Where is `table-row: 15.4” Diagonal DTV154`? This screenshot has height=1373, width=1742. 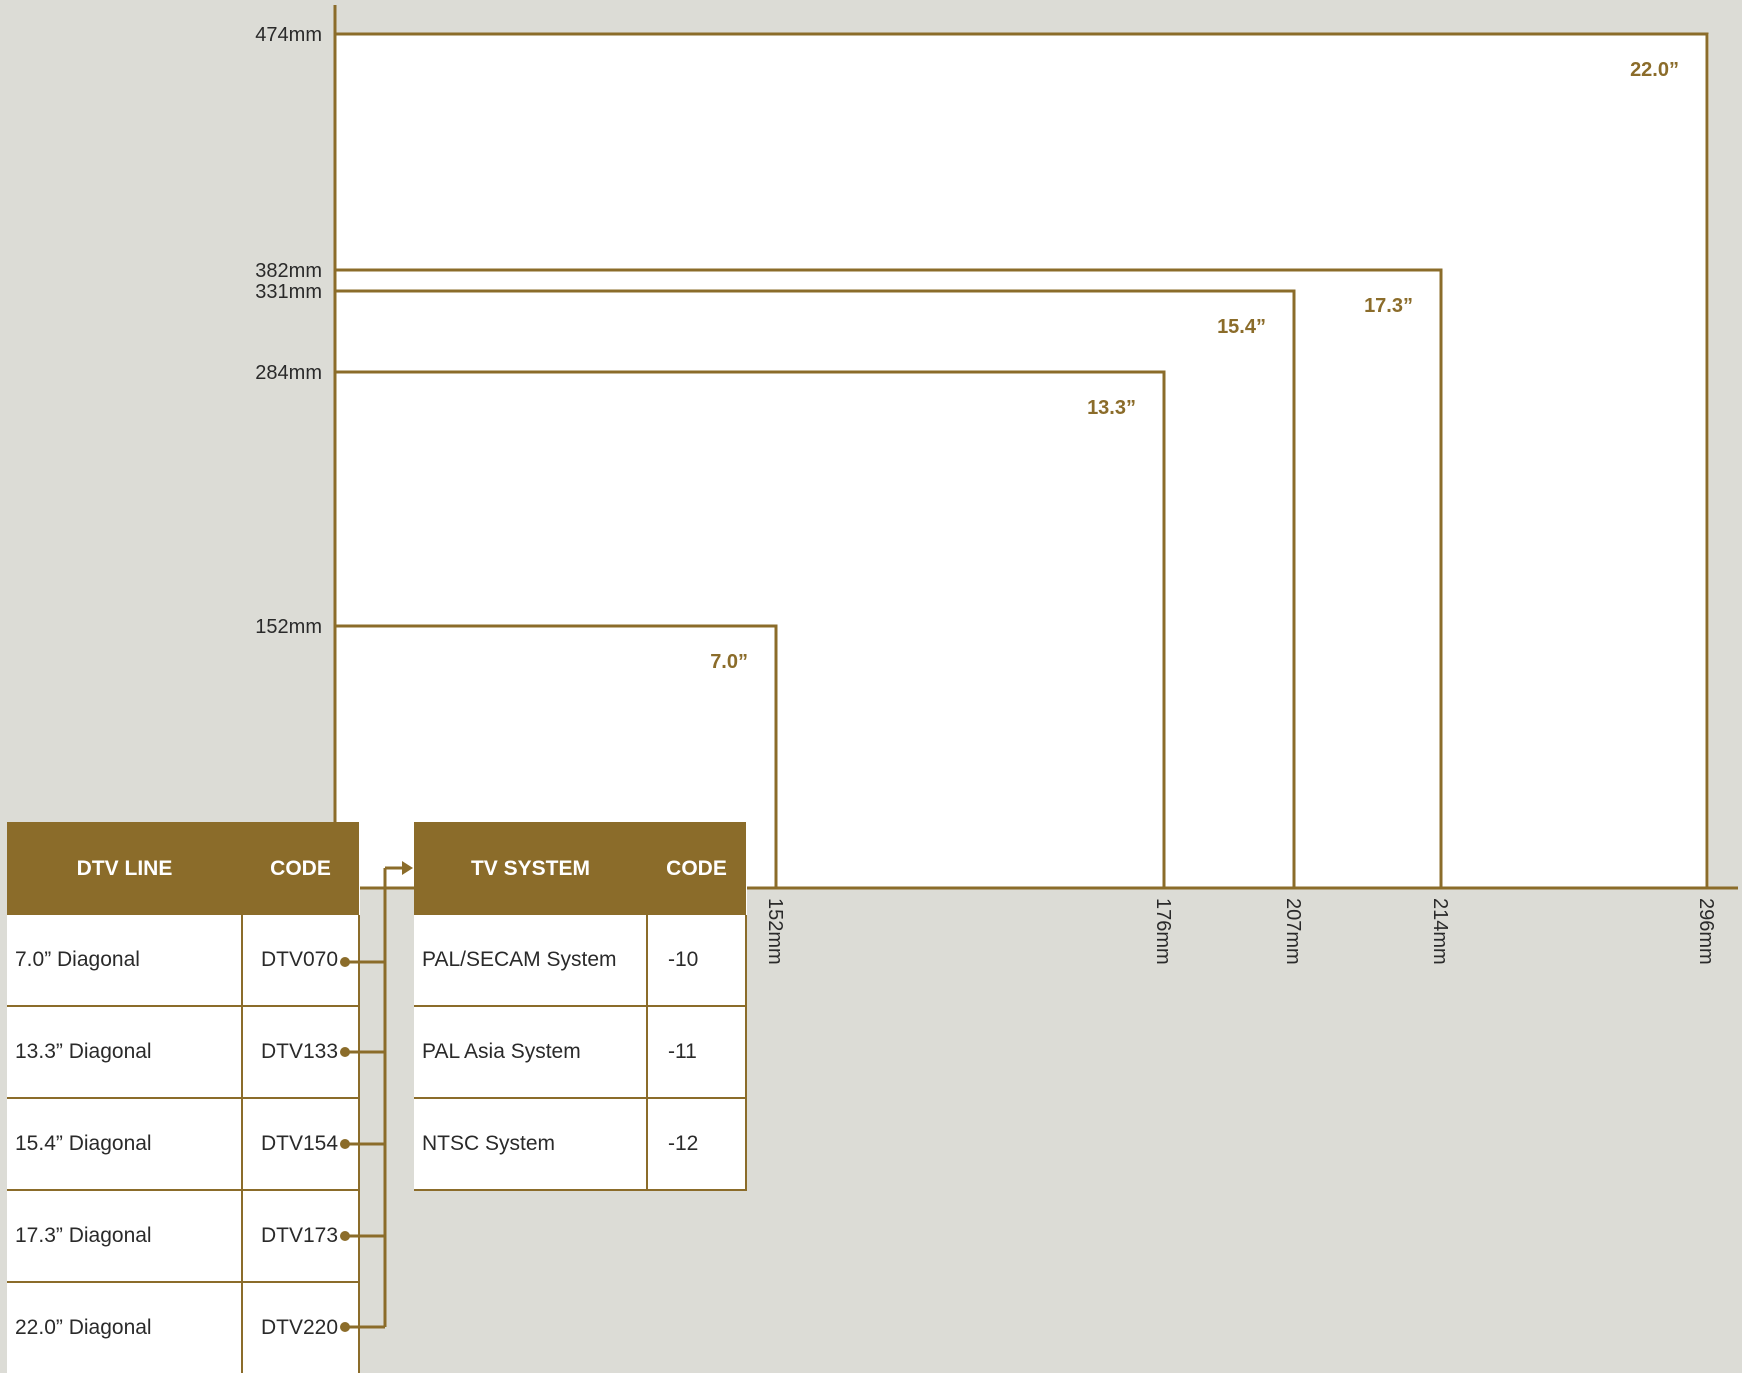 table-row: 15.4” Diagonal DTV154 is located at coordinates (183, 1144).